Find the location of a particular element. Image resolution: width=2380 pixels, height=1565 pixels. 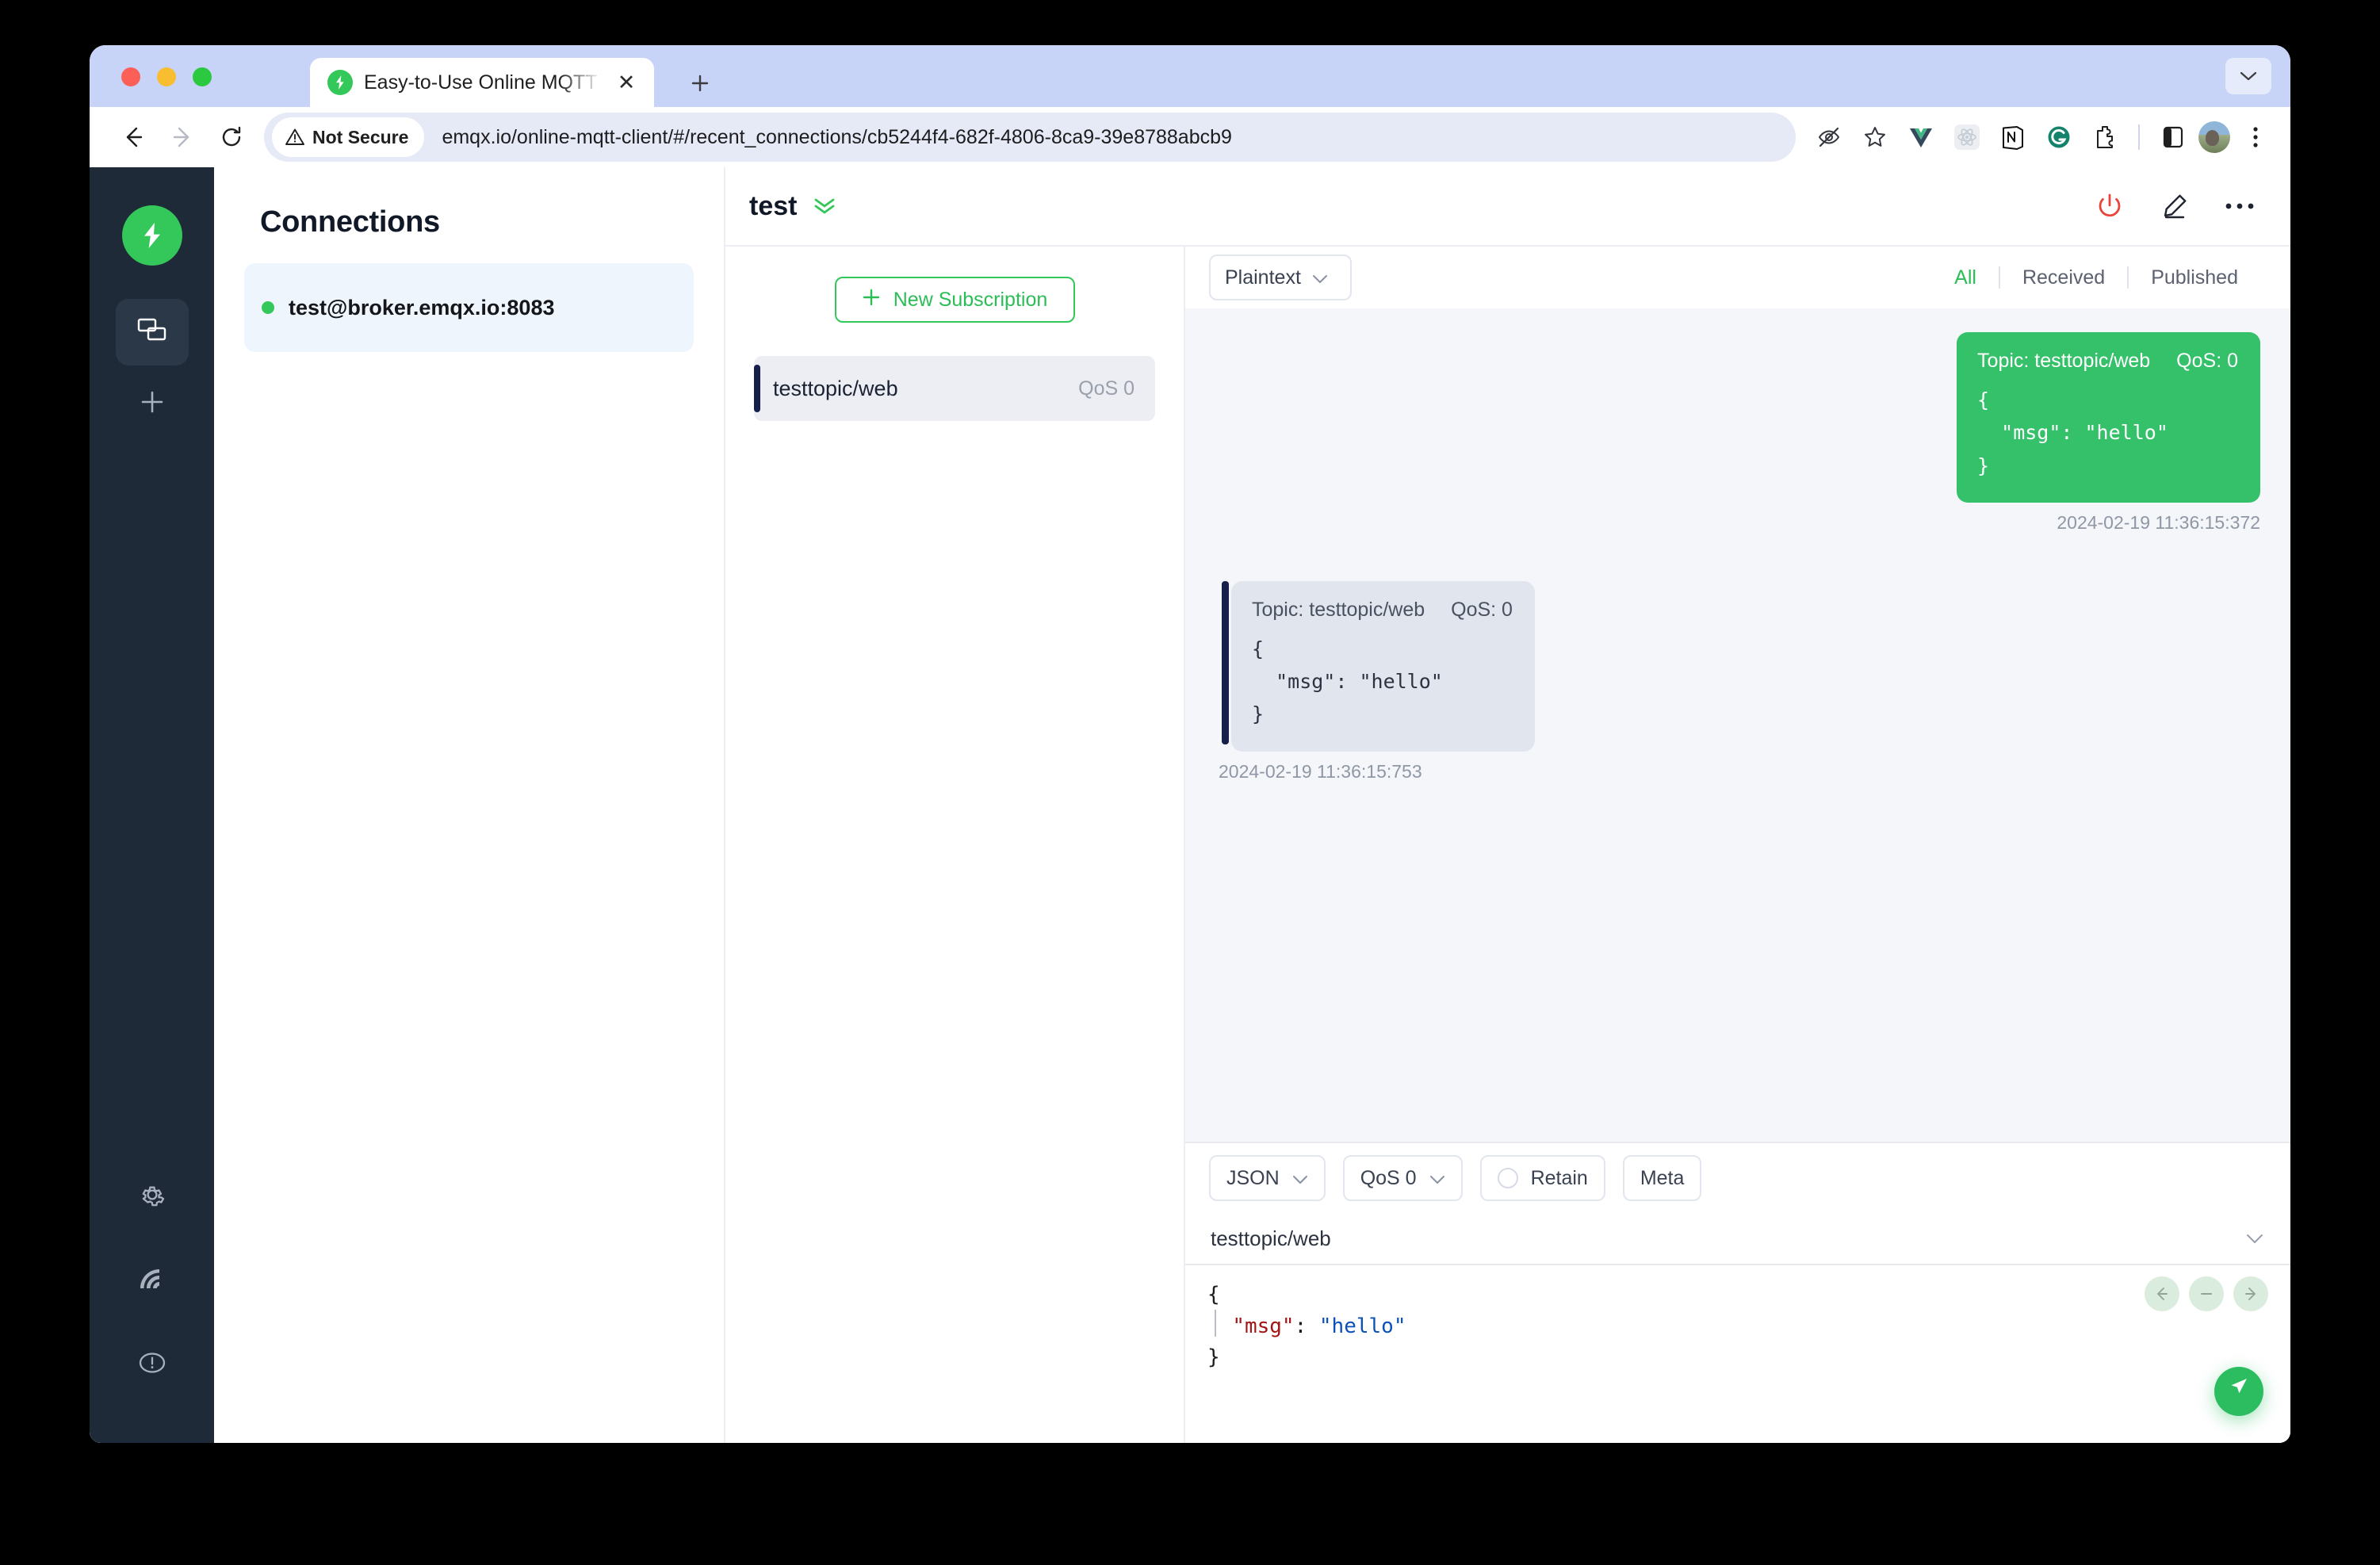

new-tab-button is located at coordinates (700, 83).